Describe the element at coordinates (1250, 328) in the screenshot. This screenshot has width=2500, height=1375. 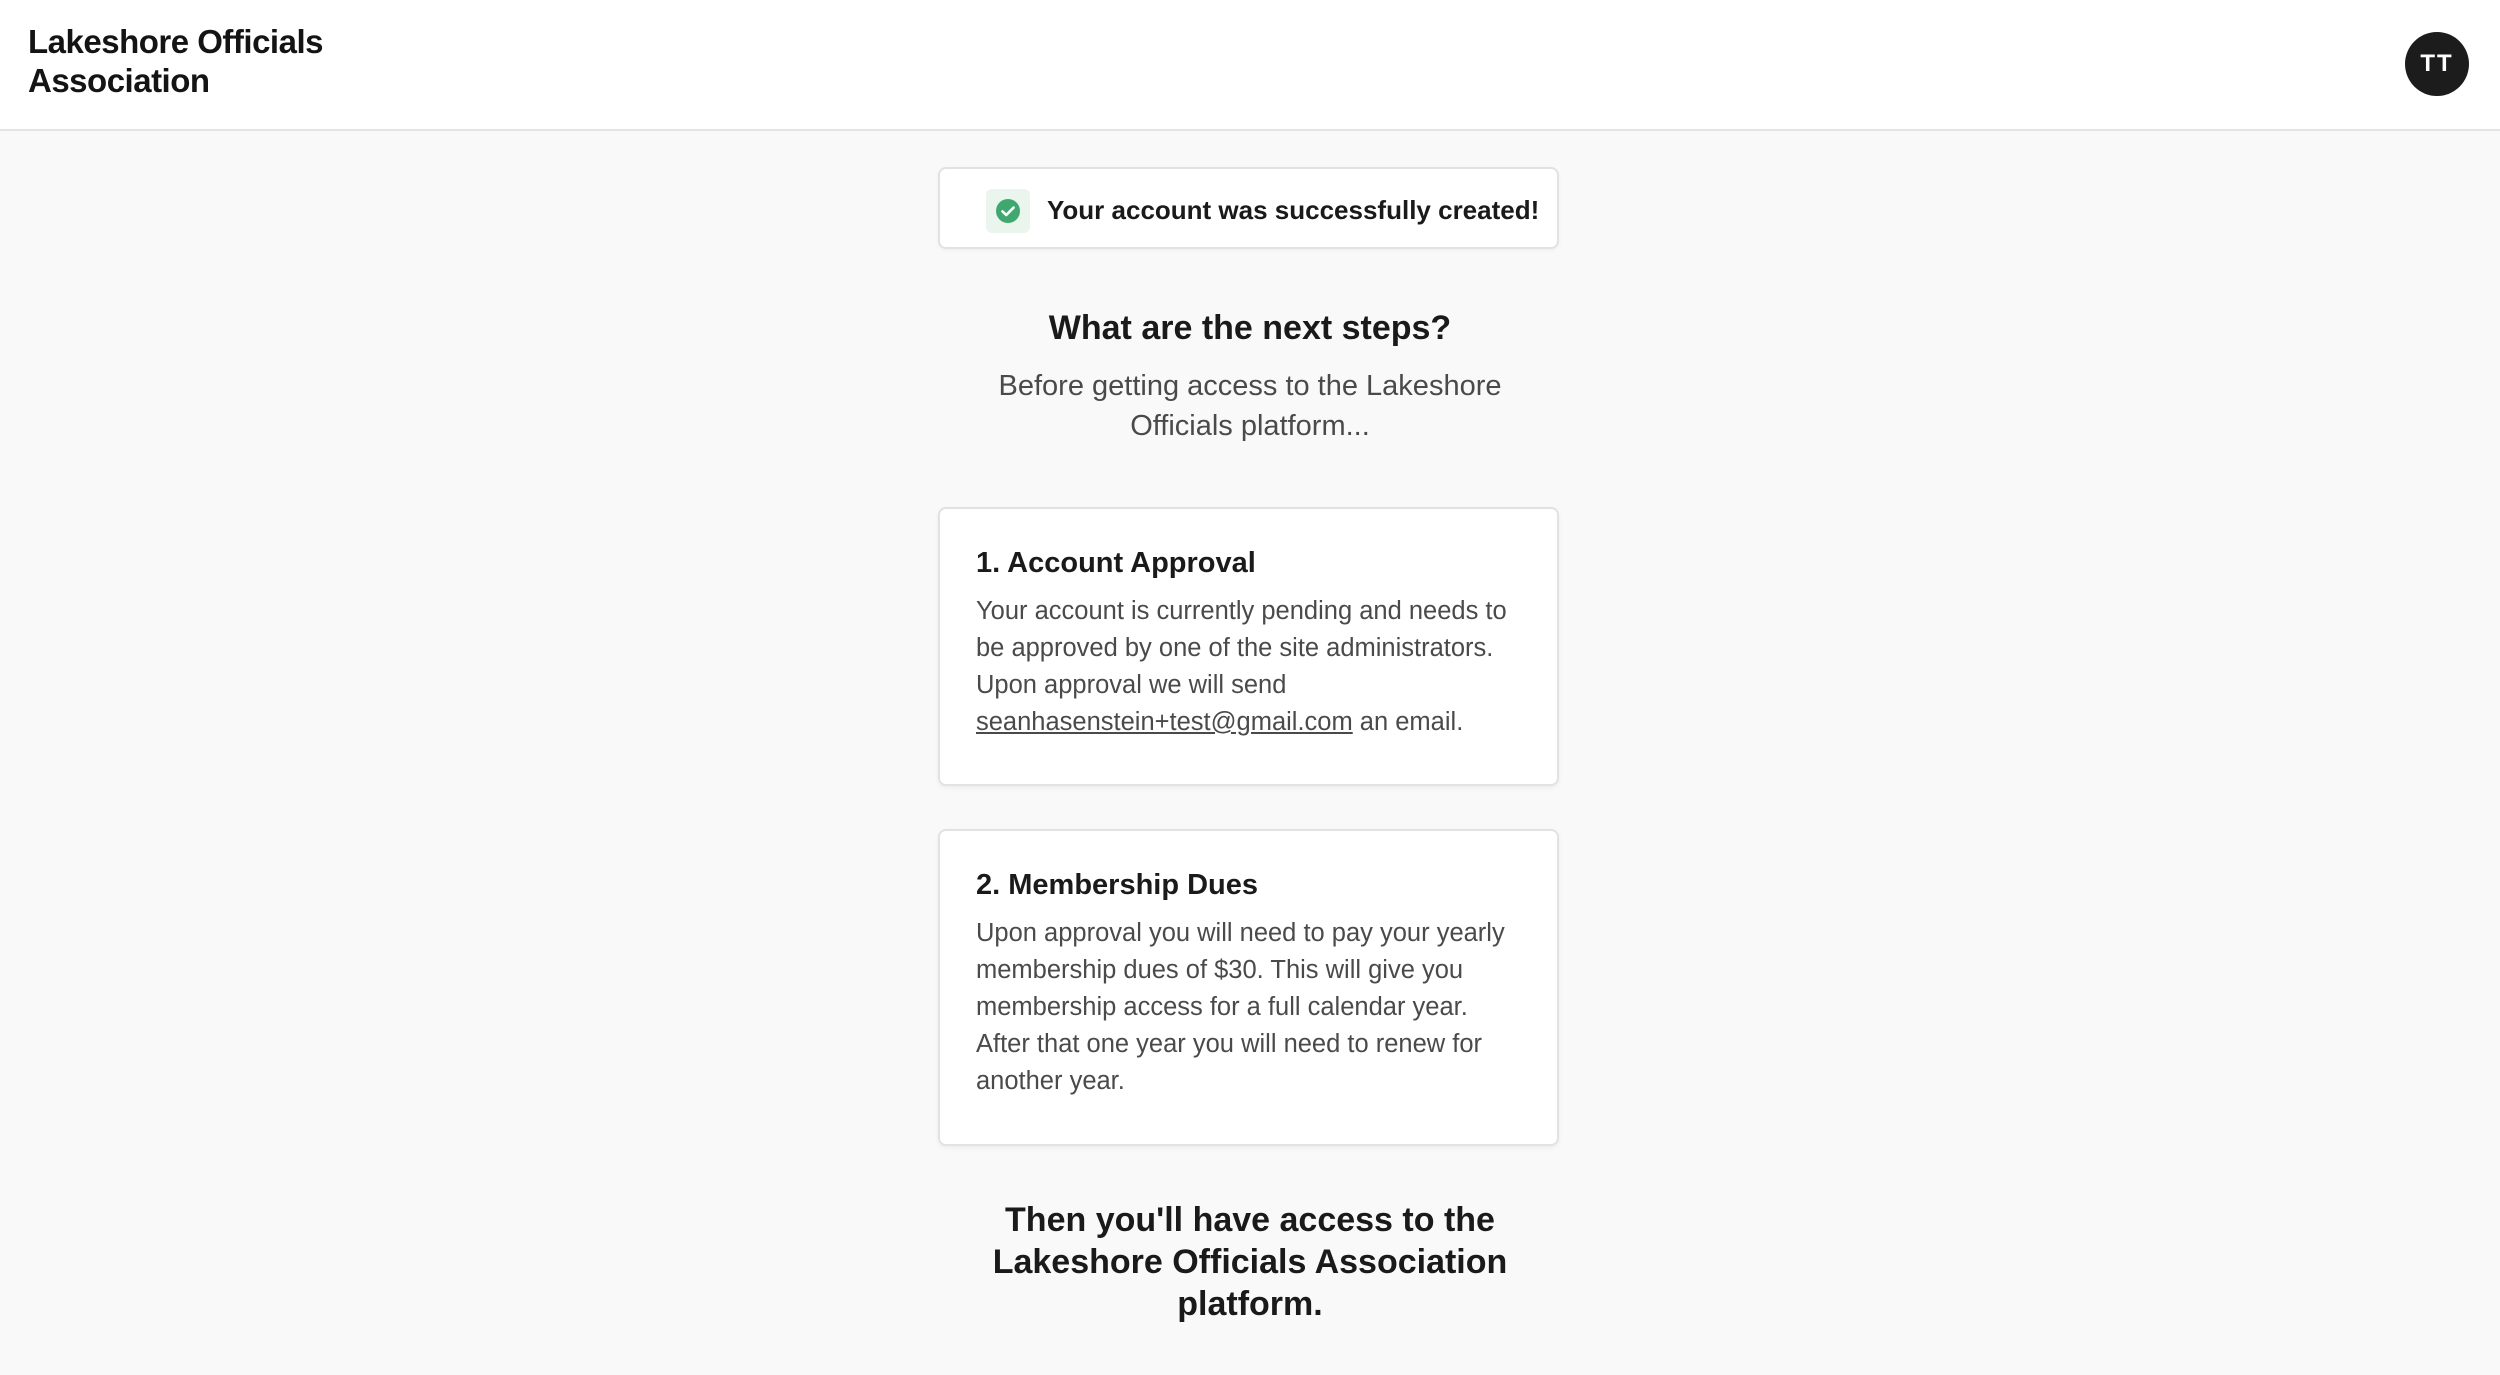
I see `next-steps-heading: What are the next steps?` at that location.